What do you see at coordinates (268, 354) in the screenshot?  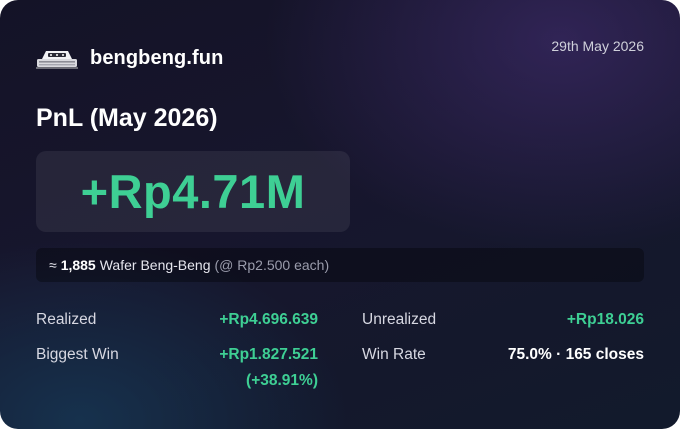 I see `biggest-win-value: +Rp1.827.521` at bounding box center [268, 354].